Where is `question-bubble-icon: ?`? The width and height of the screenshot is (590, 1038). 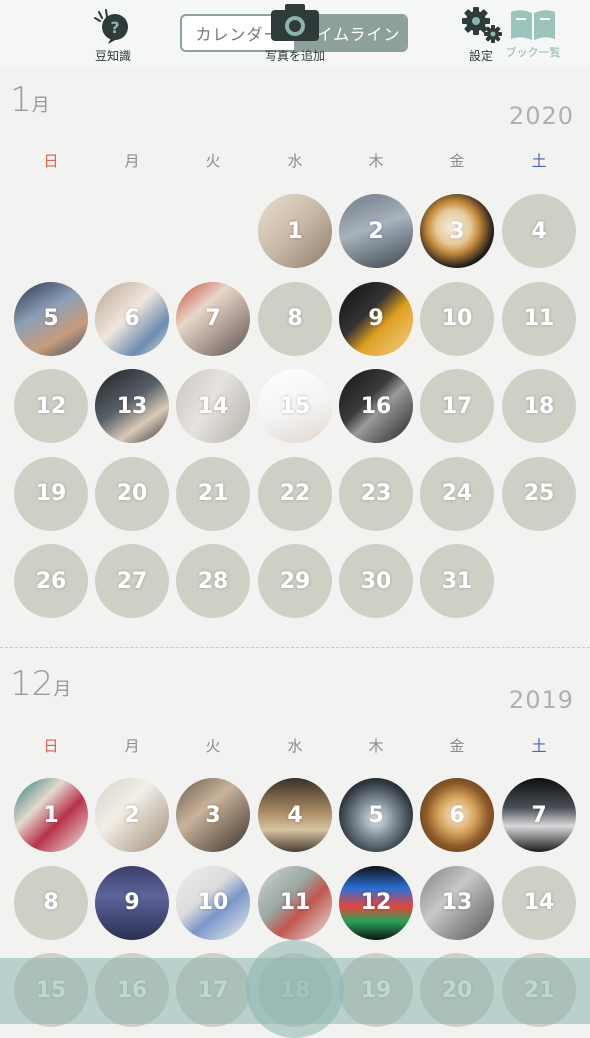
question-bubble-icon: ? is located at coordinates (111, 26).